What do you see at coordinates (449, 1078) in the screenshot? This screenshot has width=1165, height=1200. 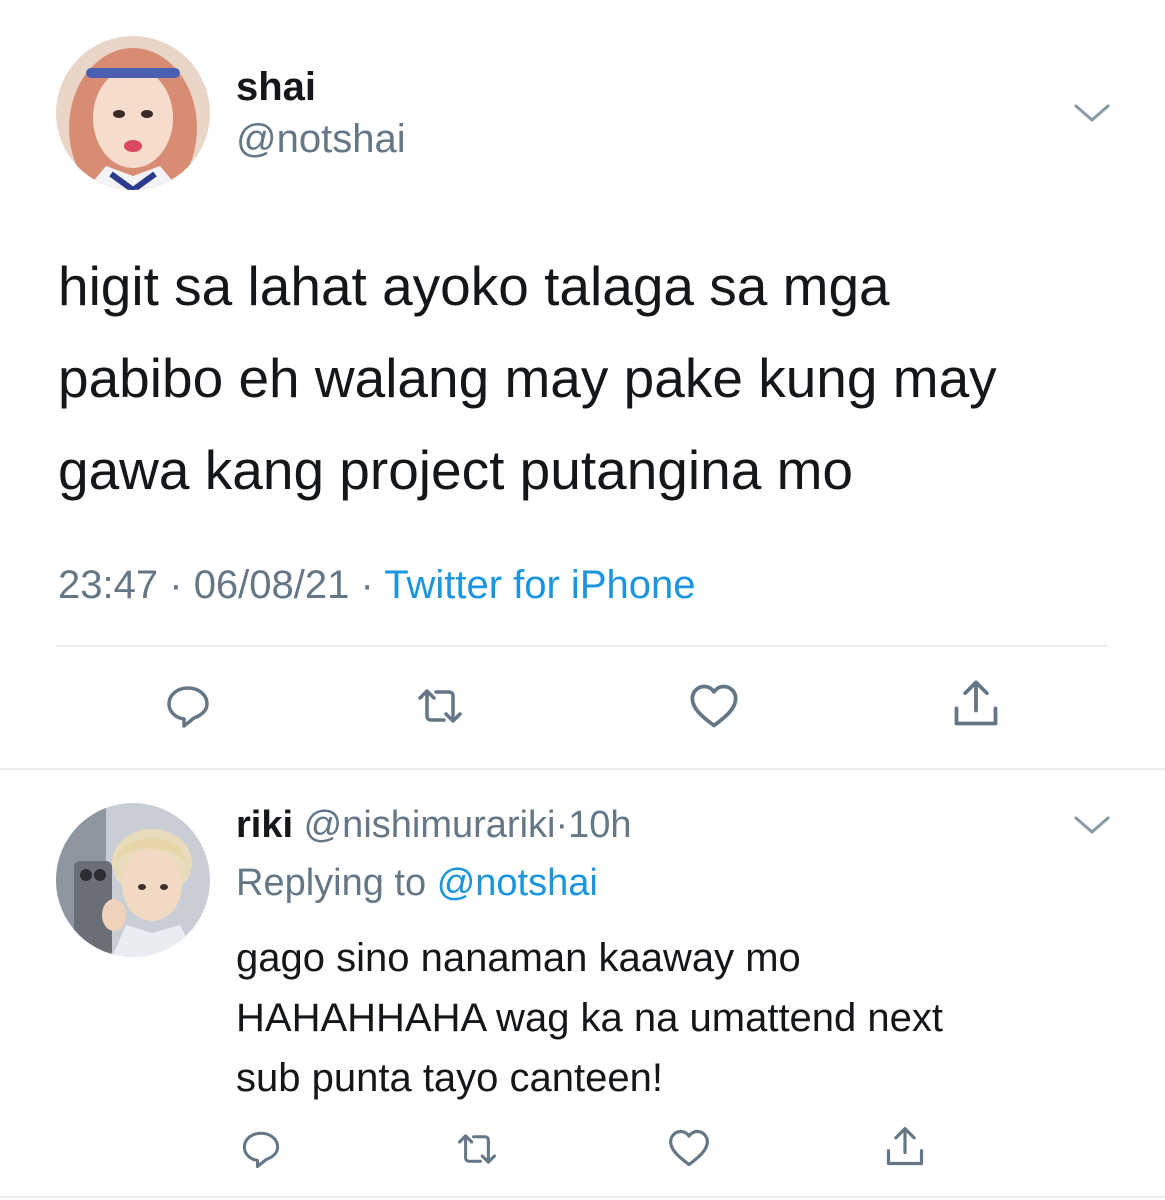 I see `reply-text-line: sub punta tayo canteen!` at bounding box center [449, 1078].